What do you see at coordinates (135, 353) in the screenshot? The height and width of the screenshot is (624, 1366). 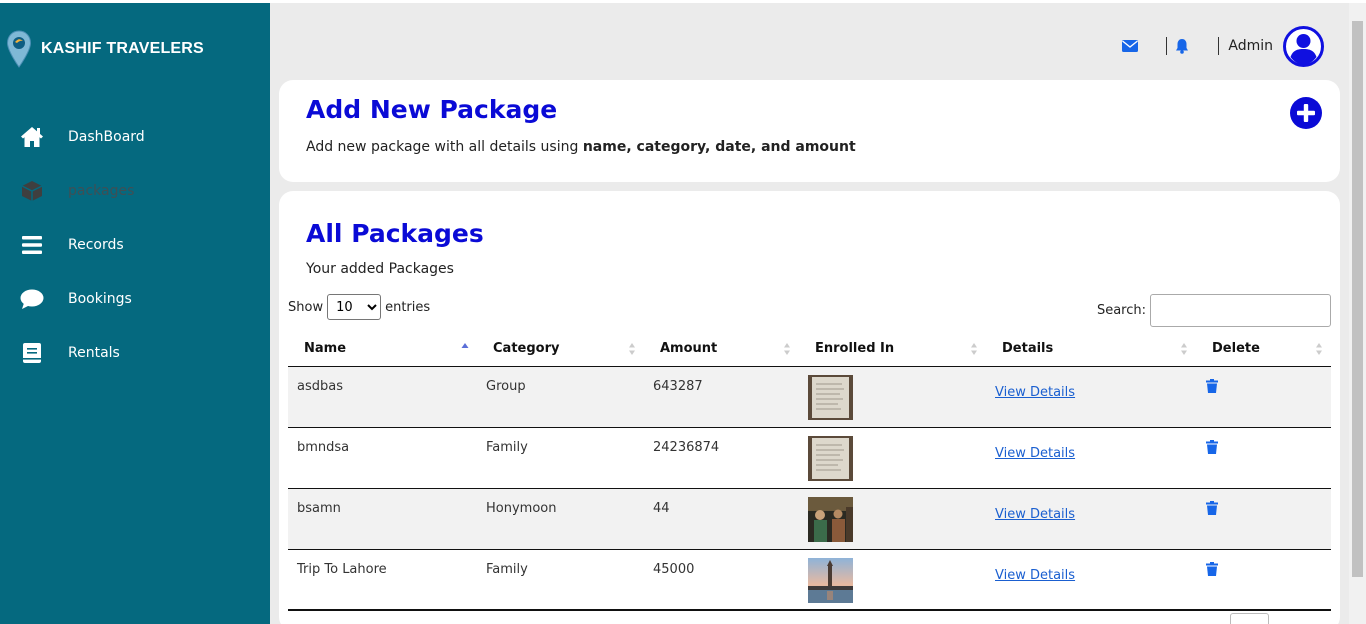 I see `sidebar-item-rentals: Rentals` at bounding box center [135, 353].